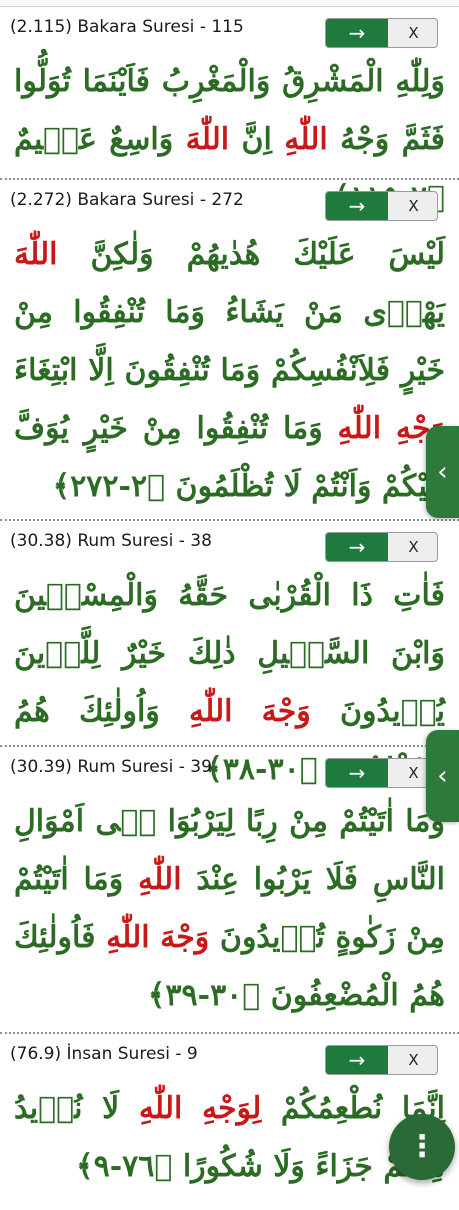 This screenshot has width=459, height=1210. I want to click on verse-header: (2.272) Bakara Suresi - 272 → X, so click(229, 200).